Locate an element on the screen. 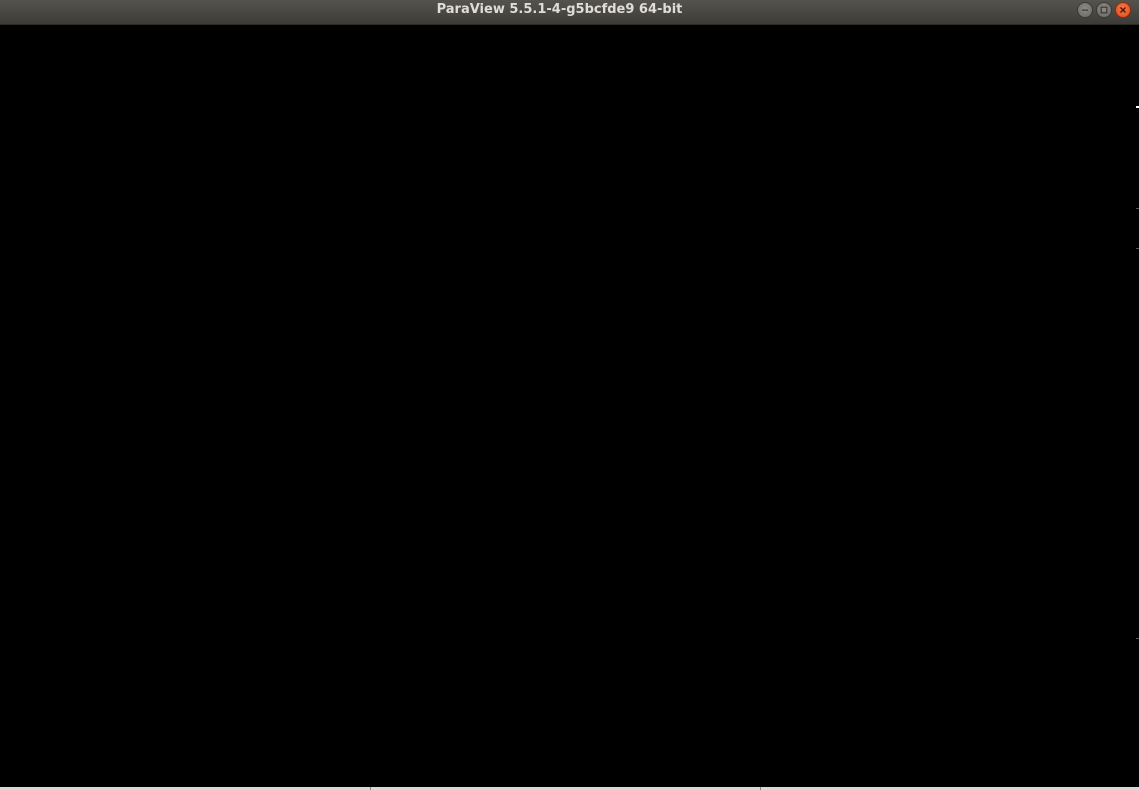 This screenshot has height=790, width=1139. maximize-icon is located at coordinates (1104, 10).